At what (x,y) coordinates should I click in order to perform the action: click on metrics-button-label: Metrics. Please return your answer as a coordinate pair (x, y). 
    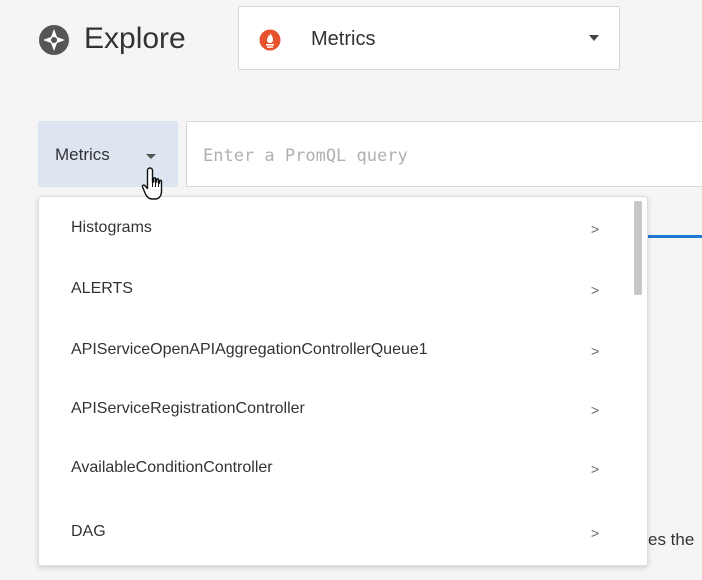
    Looking at the image, I should click on (82, 154).